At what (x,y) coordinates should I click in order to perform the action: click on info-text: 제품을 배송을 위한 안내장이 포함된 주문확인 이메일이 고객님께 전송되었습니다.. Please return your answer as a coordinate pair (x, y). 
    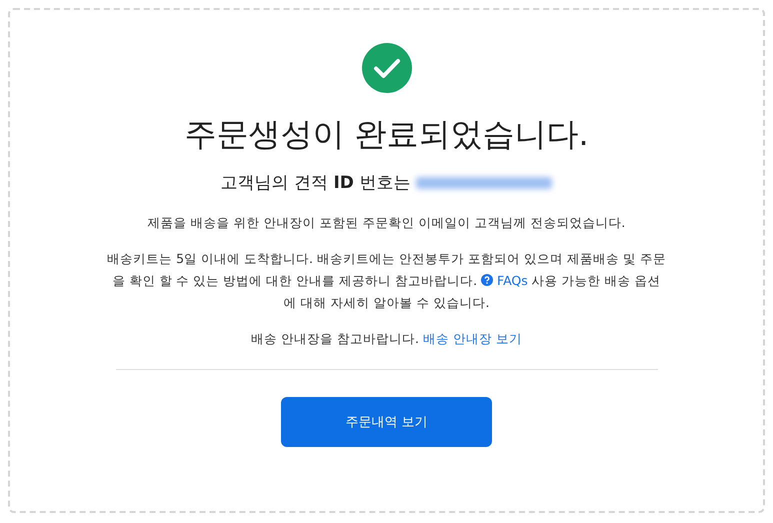
    Looking at the image, I should click on (386, 223).